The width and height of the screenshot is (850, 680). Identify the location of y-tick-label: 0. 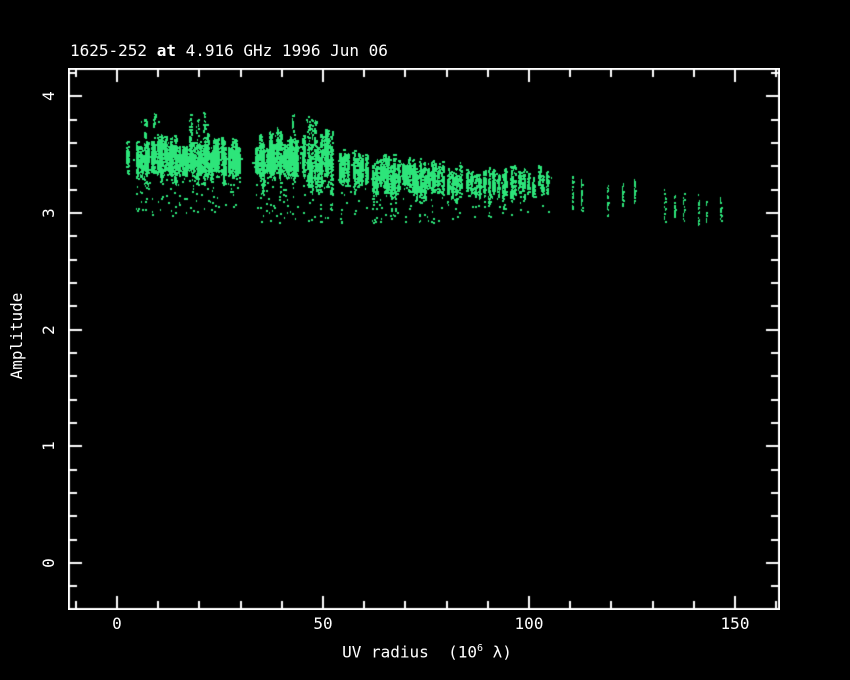
(48, 563).